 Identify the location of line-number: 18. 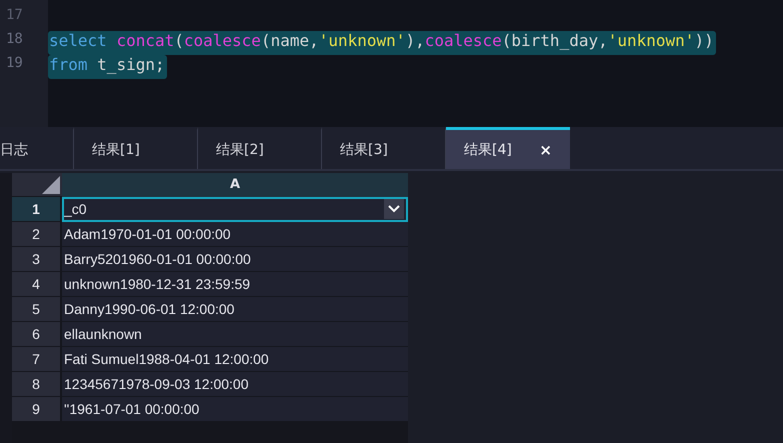
(14, 40).